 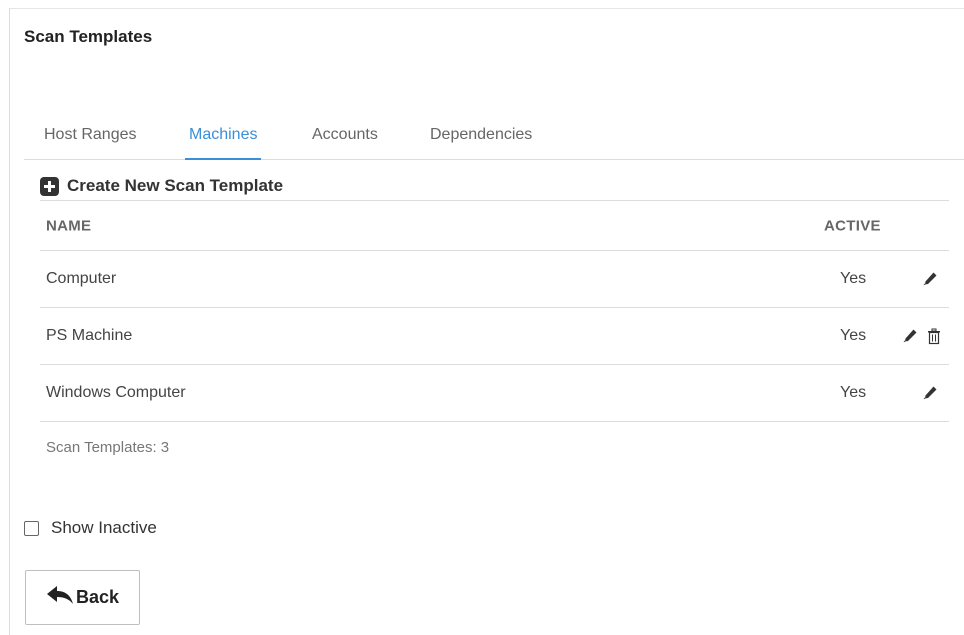 I want to click on panel-top-border, so click(x=486, y=8).